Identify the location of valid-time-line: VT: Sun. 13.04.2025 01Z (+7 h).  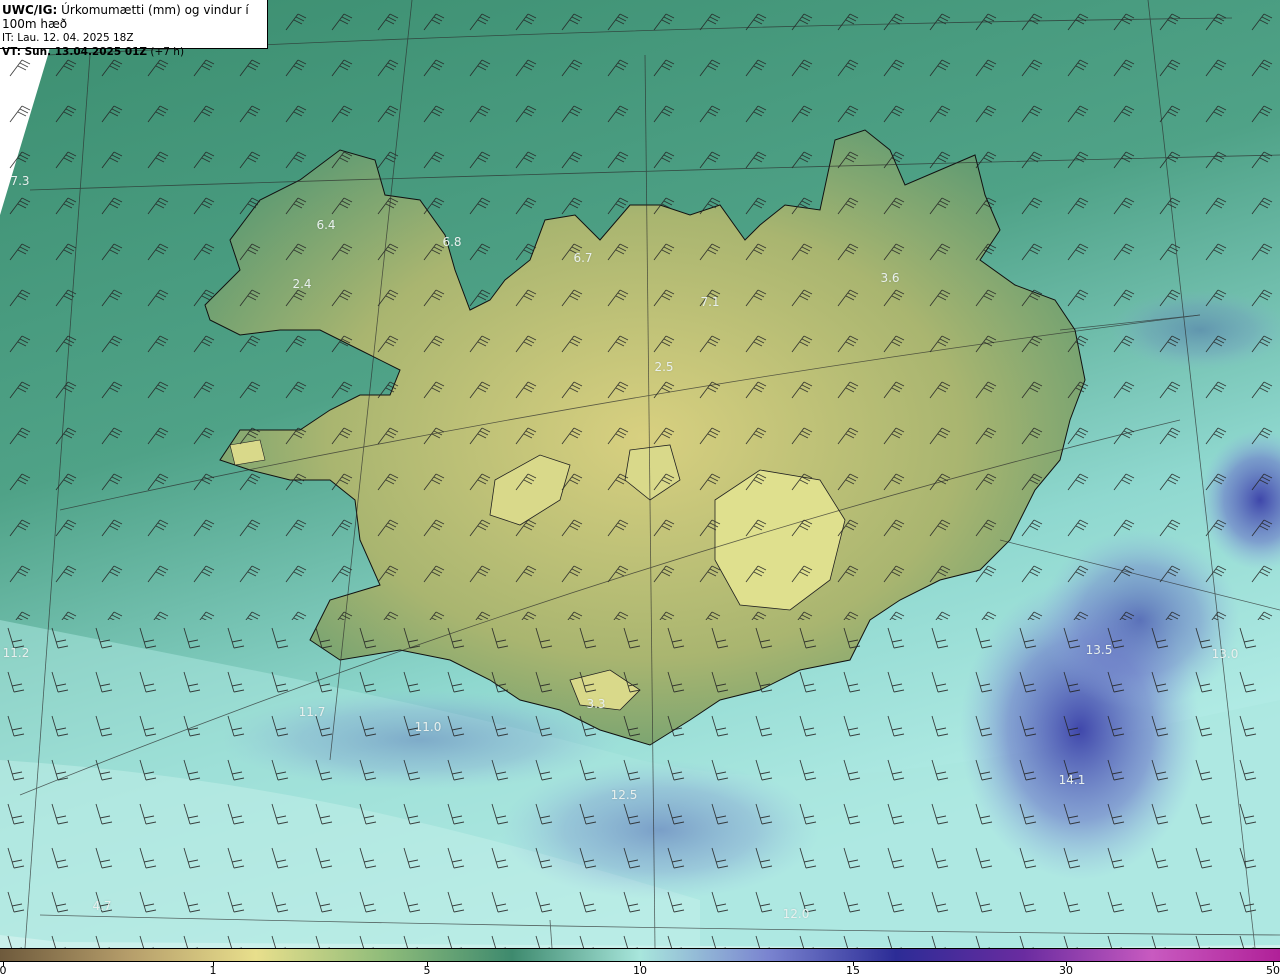
(134, 52).